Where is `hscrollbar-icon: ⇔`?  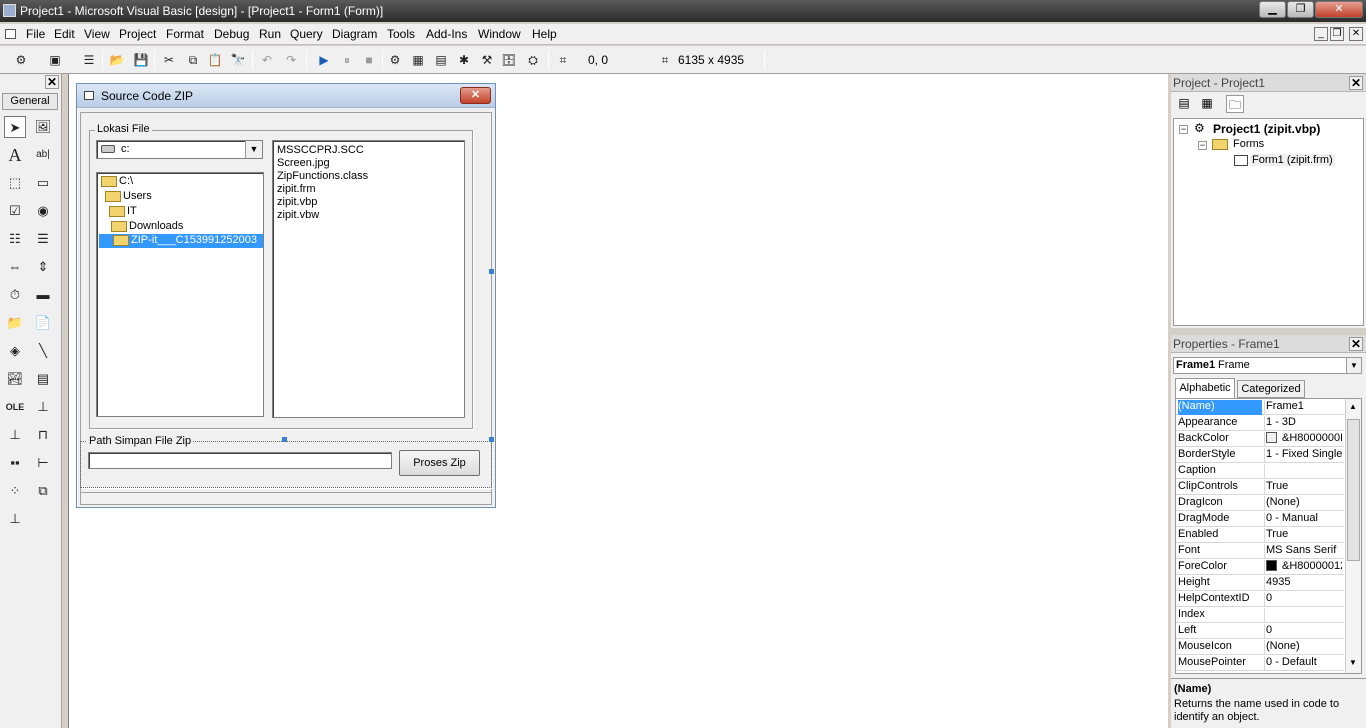
hscrollbar-icon: ⇔ is located at coordinates (15, 267).